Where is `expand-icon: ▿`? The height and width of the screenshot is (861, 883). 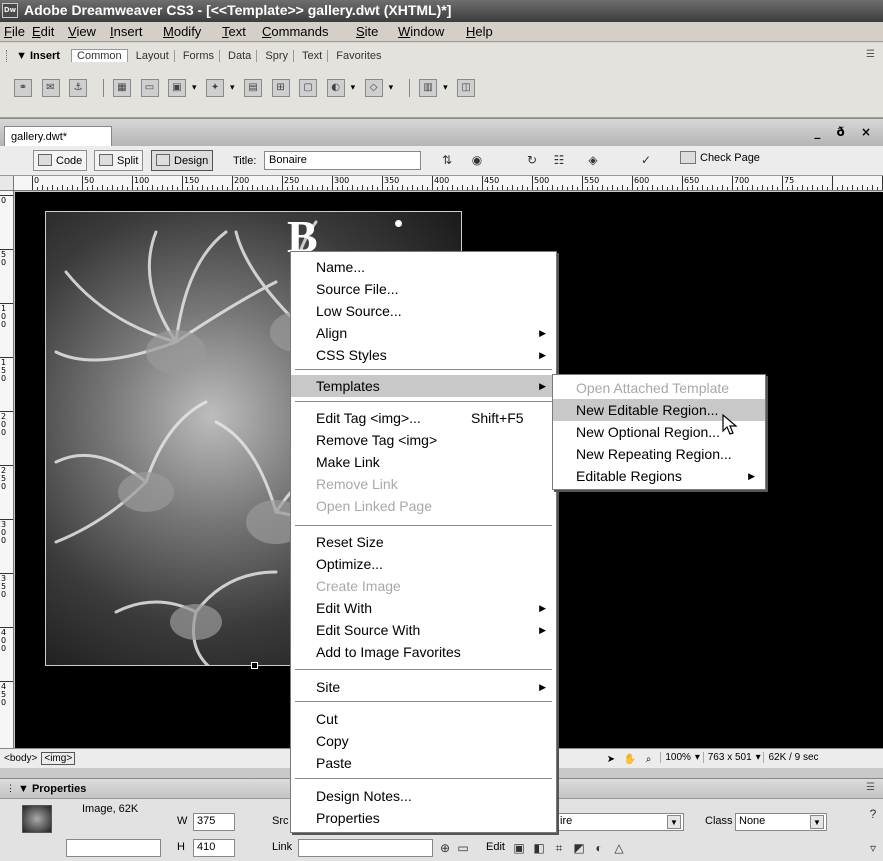
expand-icon: ▿ is located at coordinates (873, 848).